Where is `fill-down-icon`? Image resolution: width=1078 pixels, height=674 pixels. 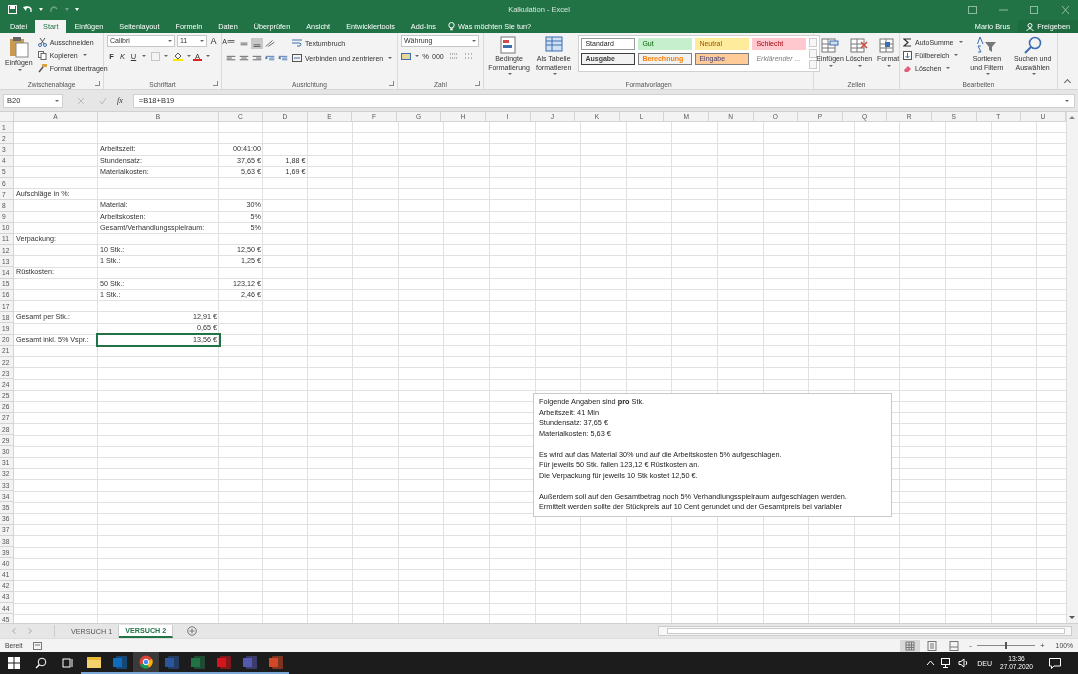
fill-down-icon is located at coordinates (907, 55).